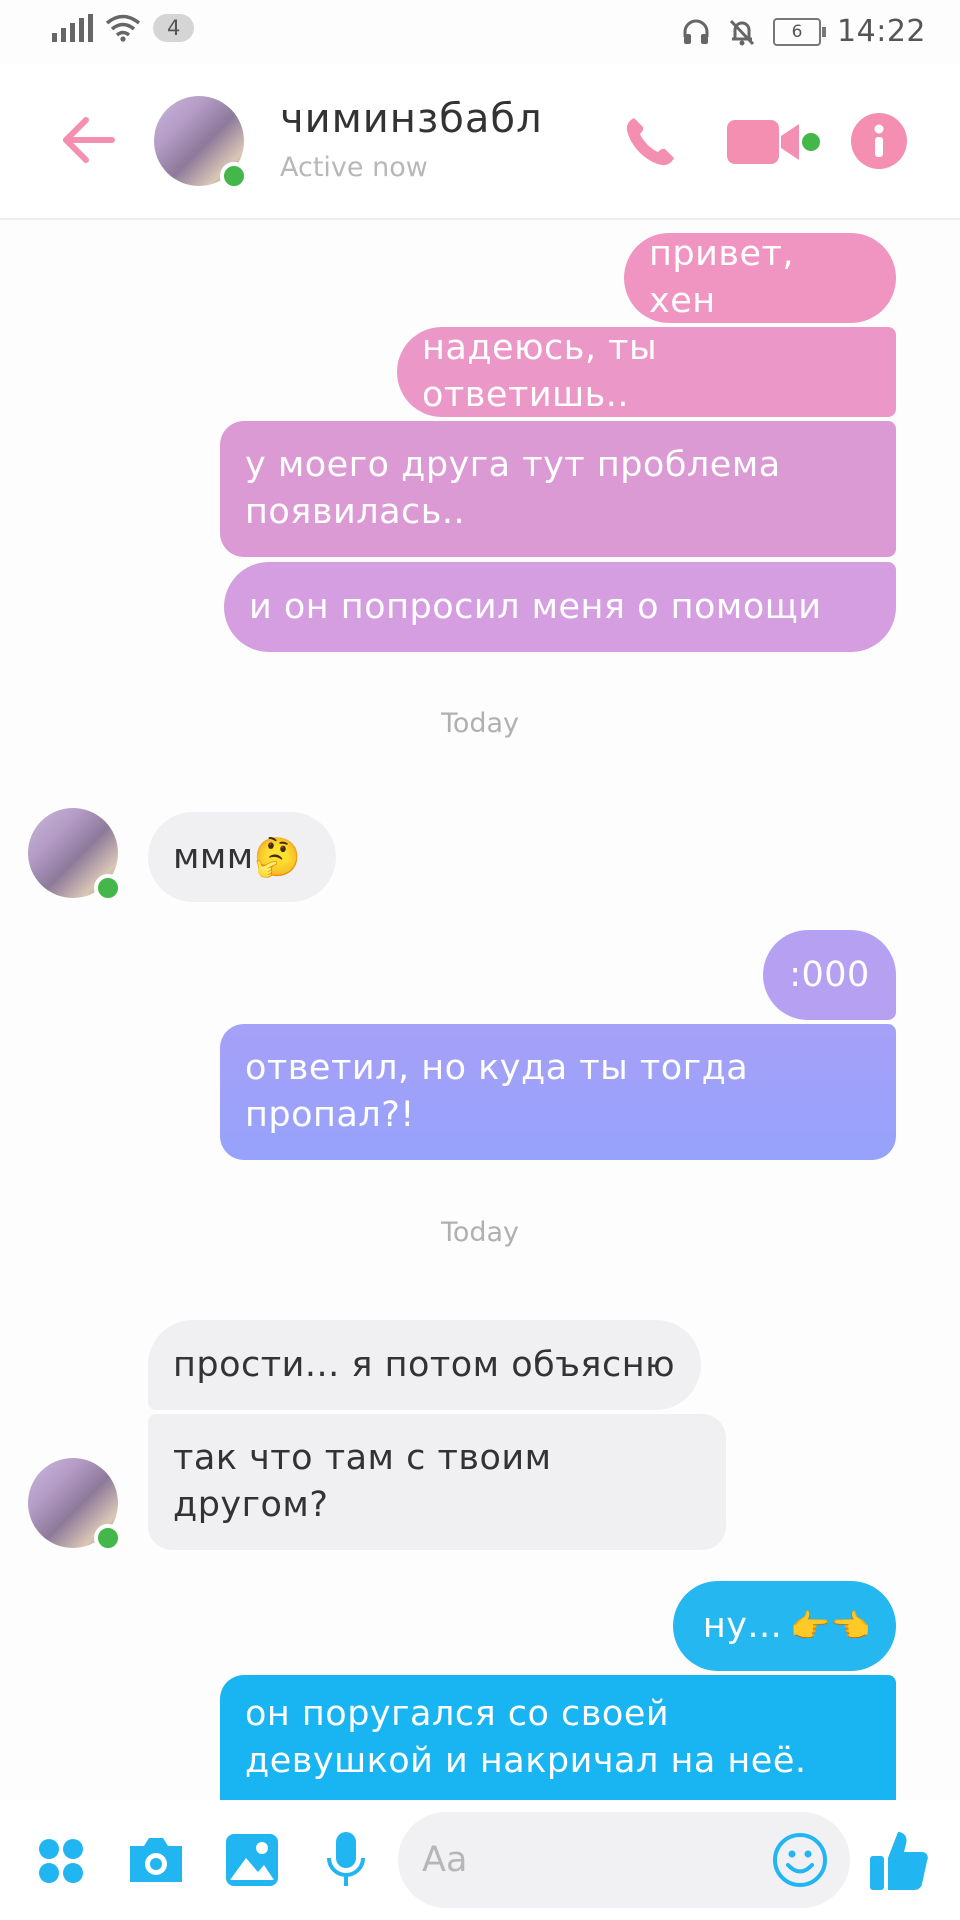 Image resolution: width=960 pixels, height=1920 pixels. I want to click on camera-icon, so click(156, 1860).